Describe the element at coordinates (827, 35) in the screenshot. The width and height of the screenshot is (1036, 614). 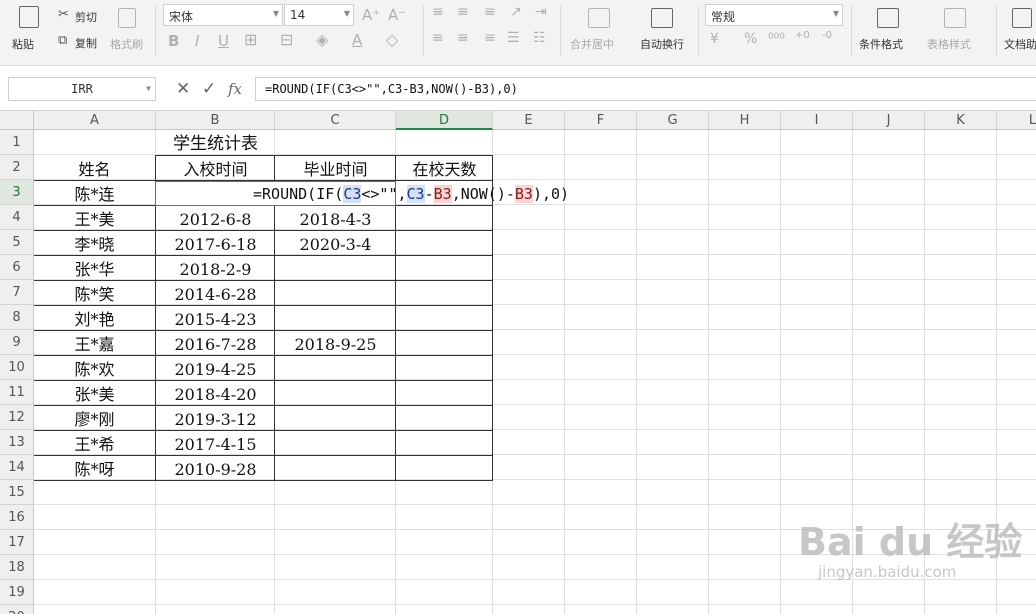
I see `decrease-decimal-icon: -0` at that location.